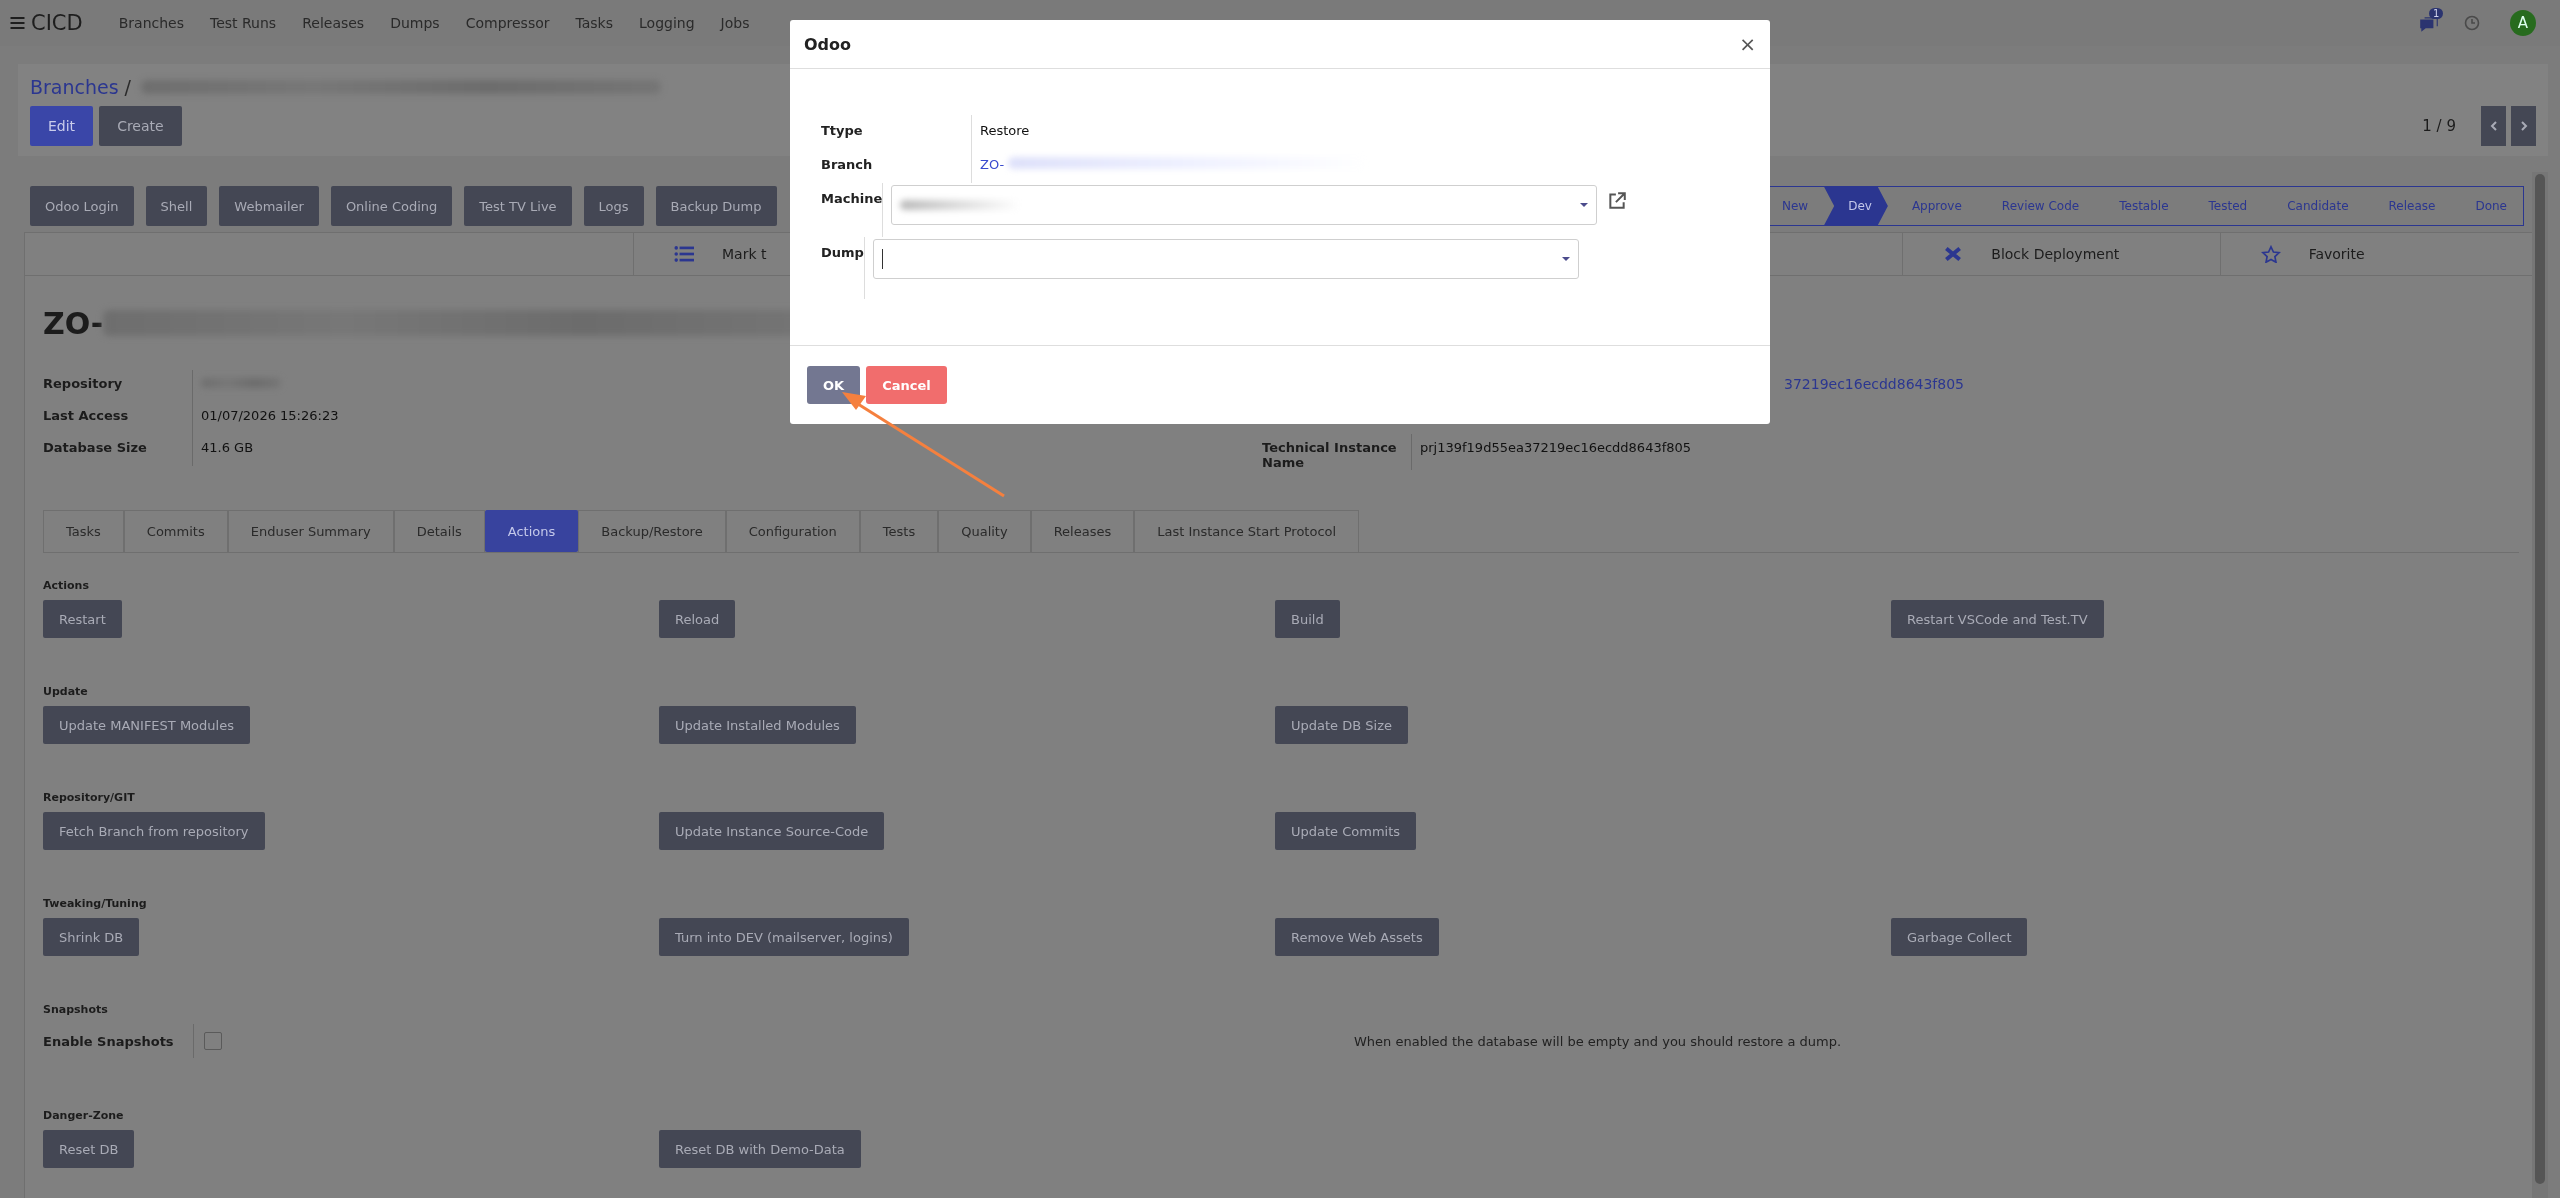  Describe the element at coordinates (700, 254) in the screenshot. I see `smart-button: Mark t` at that location.